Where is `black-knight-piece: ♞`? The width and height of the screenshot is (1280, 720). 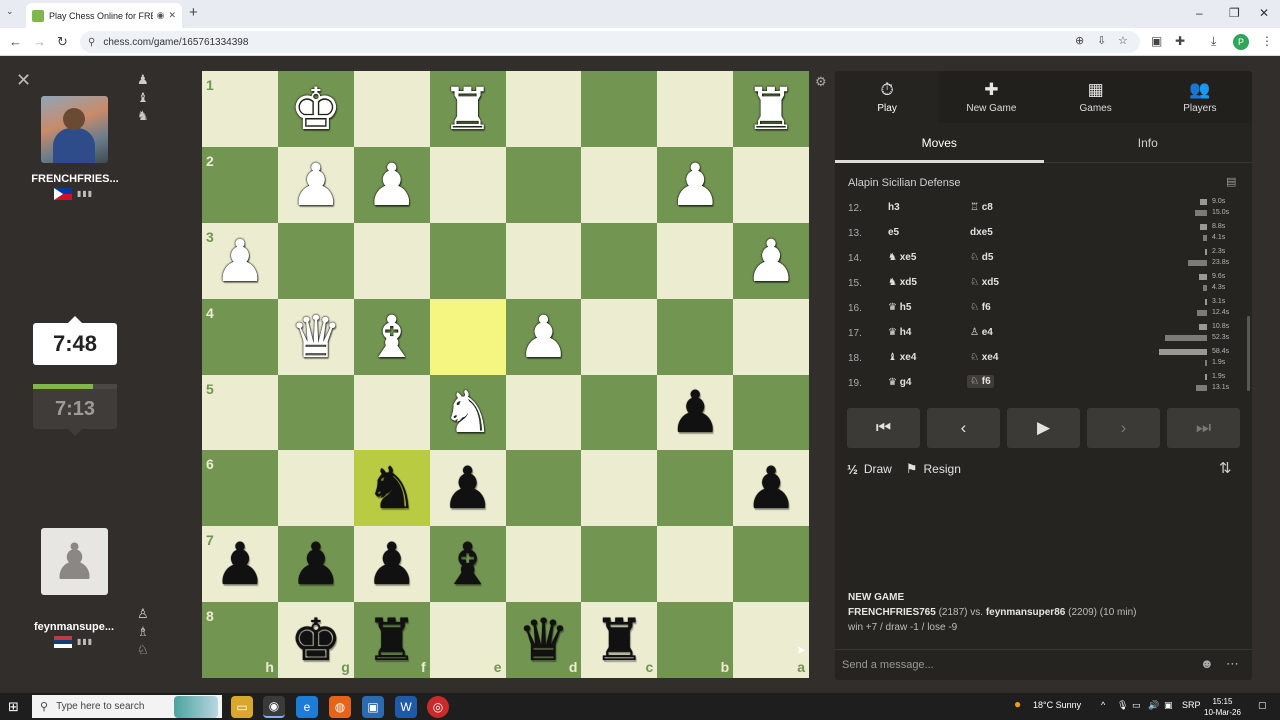
black-knight-piece: ♞ is located at coordinates (392, 488).